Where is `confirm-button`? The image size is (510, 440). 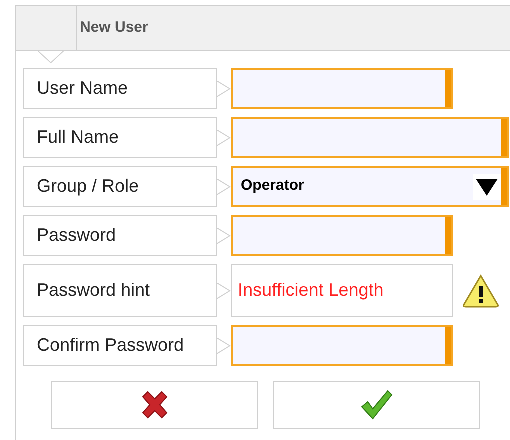
confirm-button is located at coordinates (376, 405).